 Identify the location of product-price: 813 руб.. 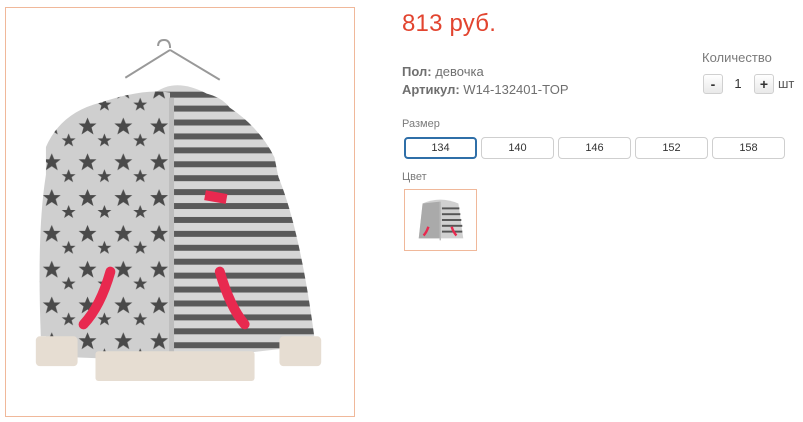
(449, 23).